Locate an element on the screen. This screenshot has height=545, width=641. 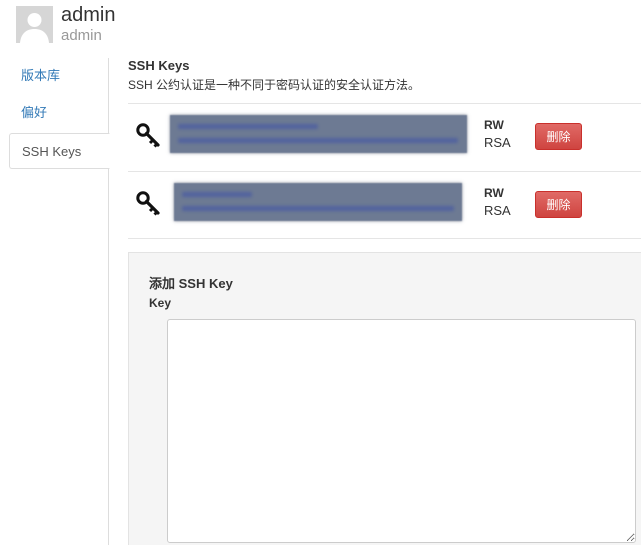
user-display-name: admin is located at coordinates (88, 15).